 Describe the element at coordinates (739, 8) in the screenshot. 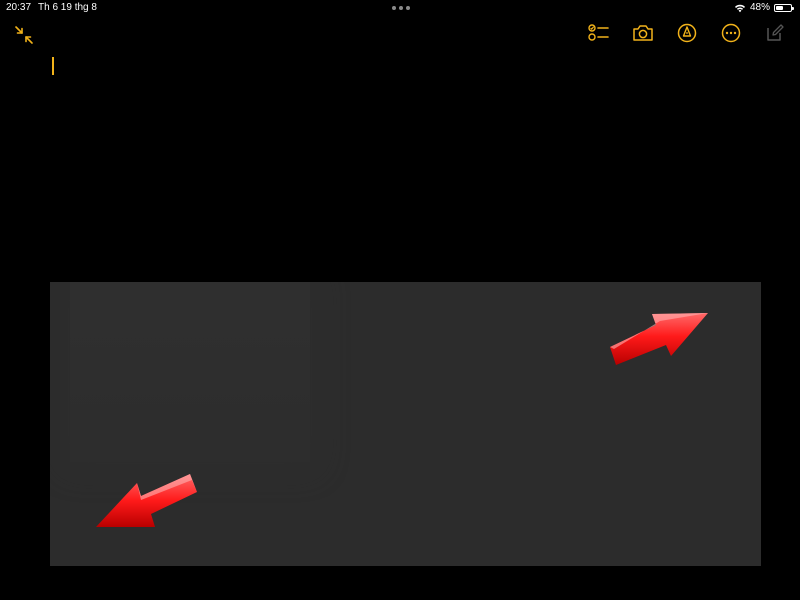

I see `wifi-icon` at that location.